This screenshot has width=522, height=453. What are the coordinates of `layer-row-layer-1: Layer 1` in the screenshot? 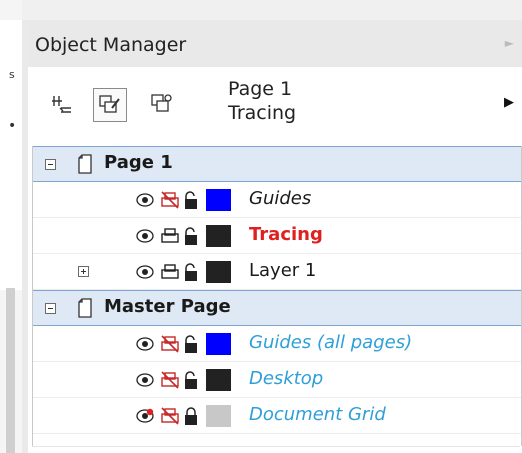 It's located at (277, 272).